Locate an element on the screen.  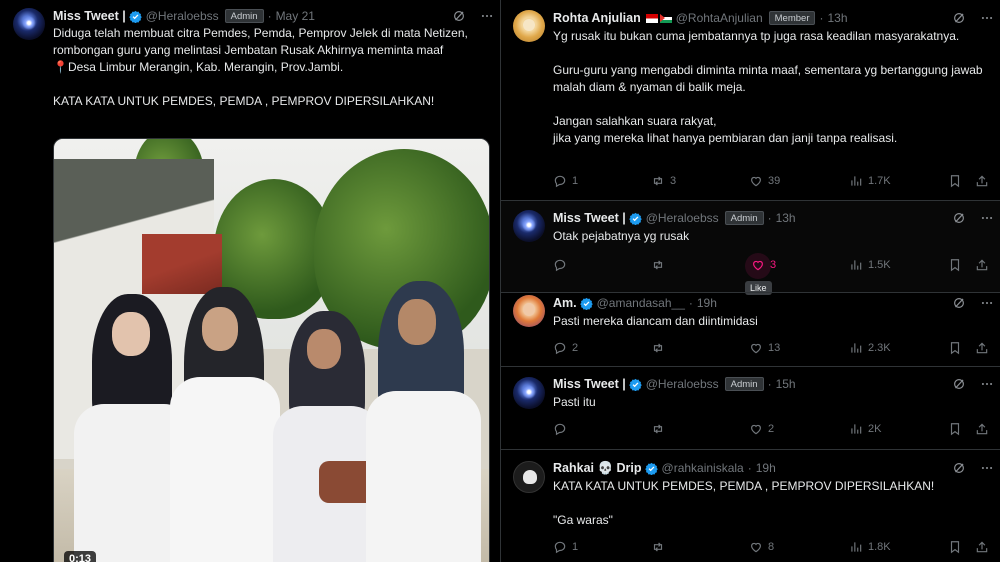
like-button: 8 is located at coordinates (761, 547).